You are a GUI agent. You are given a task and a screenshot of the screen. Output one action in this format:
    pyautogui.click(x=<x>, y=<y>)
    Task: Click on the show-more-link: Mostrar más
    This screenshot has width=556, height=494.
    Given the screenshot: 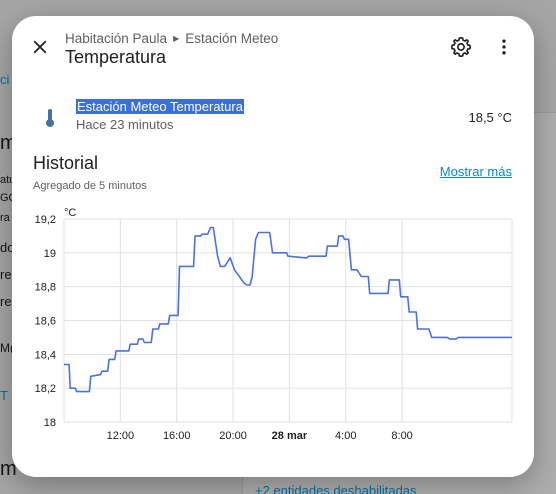 What is the action you would take?
    pyautogui.click(x=476, y=171)
    